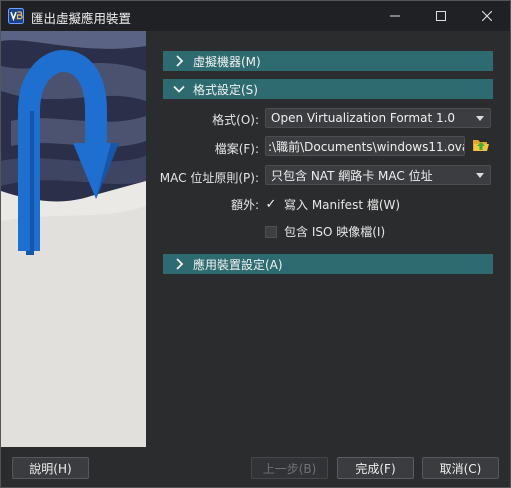  Describe the element at coordinates (328, 264) in the screenshot. I see `section-appliance-settings: 應用裝置設定(A)` at that location.